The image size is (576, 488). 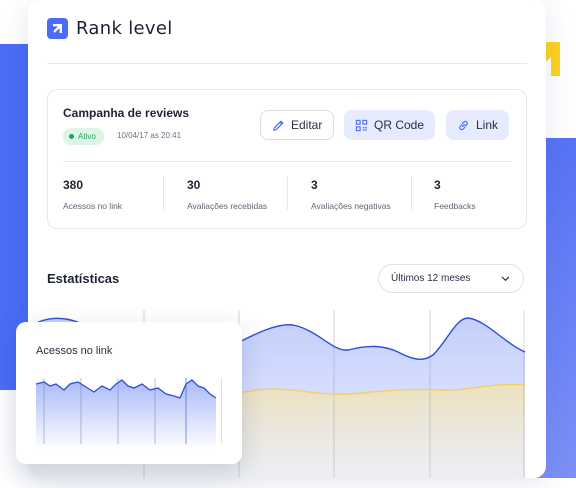 What do you see at coordinates (57, 28) in the screenshot?
I see `brand-mark-icon` at bounding box center [57, 28].